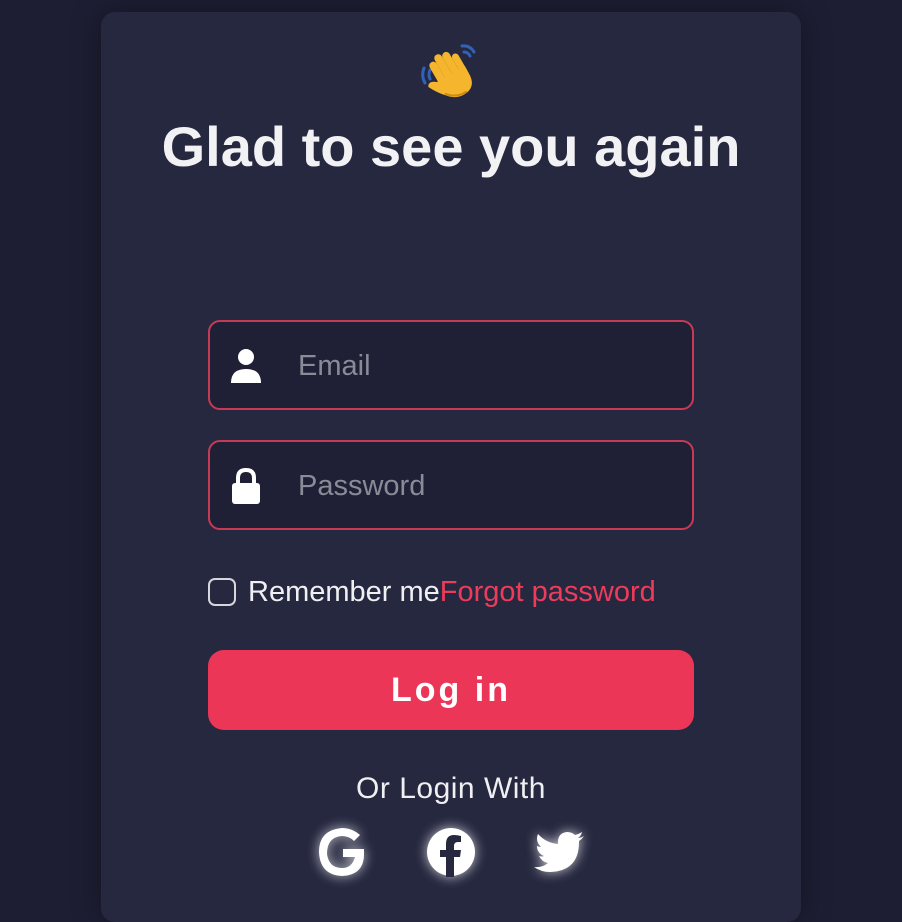 This screenshot has width=902, height=922. I want to click on google-login-button, so click(342, 852).